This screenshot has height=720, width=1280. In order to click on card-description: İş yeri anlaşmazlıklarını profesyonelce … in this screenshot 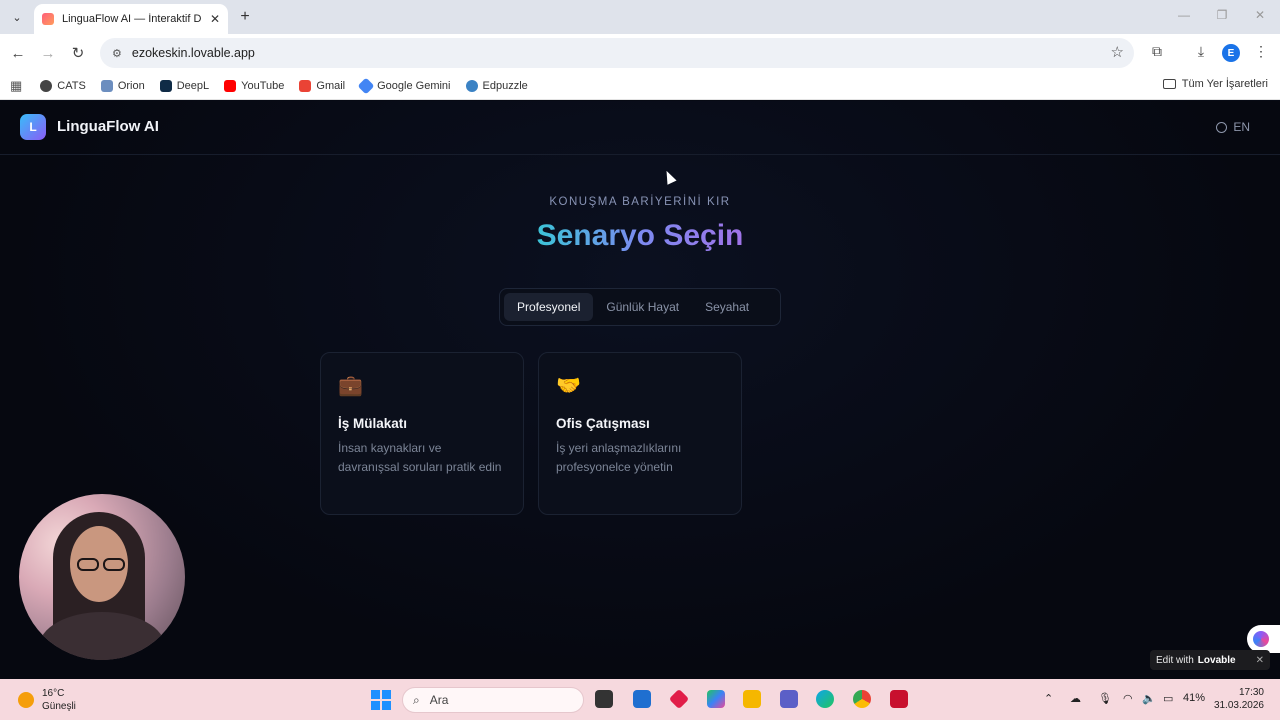, I will do `click(619, 457)`.